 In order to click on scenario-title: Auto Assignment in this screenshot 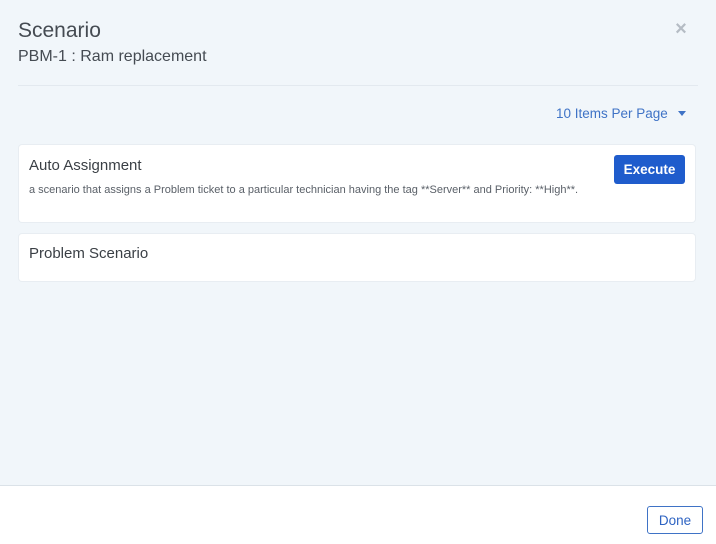, I will do `click(85, 165)`.